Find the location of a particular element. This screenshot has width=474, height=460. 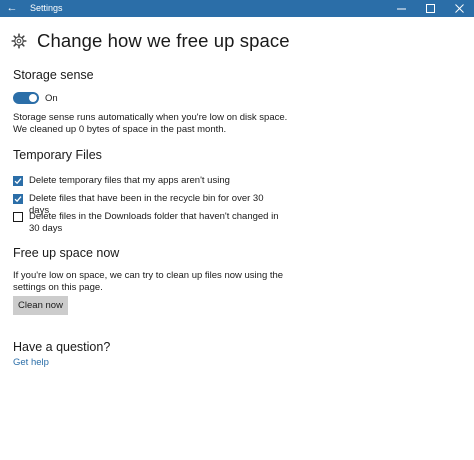

back-arrow-icon: ← is located at coordinates (12, 8).